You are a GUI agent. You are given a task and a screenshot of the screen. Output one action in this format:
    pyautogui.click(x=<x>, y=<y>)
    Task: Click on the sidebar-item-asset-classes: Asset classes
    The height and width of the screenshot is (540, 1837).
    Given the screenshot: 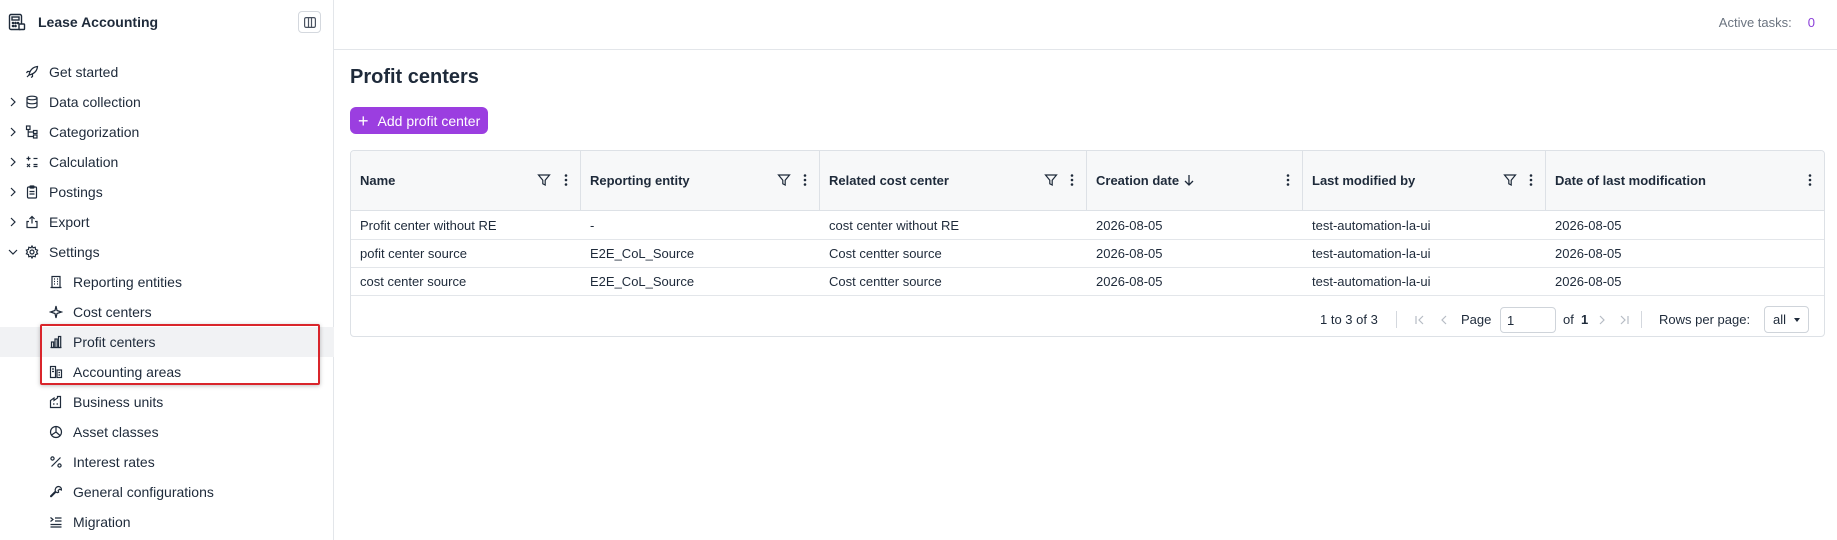 What is the action you would take?
    pyautogui.click(x=167, y=432)
    